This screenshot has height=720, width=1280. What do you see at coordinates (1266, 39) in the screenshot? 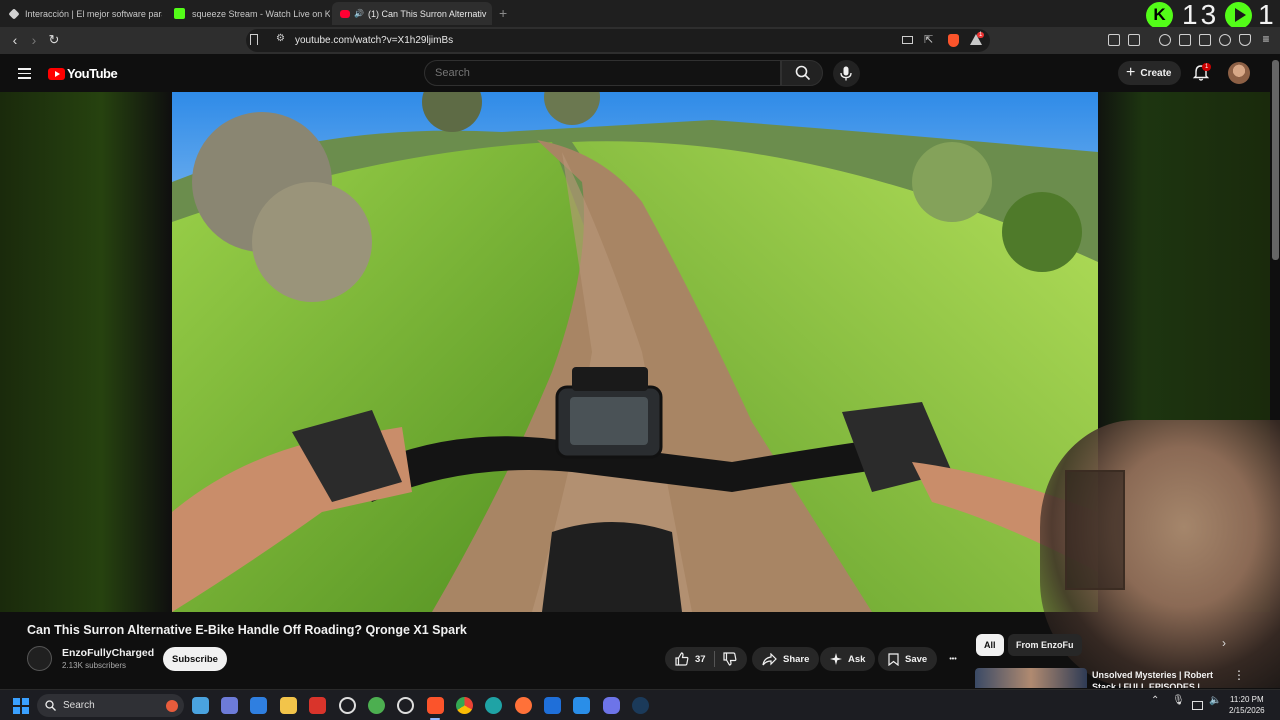
I see `browser-menu-icon: ≡` at bounding box center [1266, 39].